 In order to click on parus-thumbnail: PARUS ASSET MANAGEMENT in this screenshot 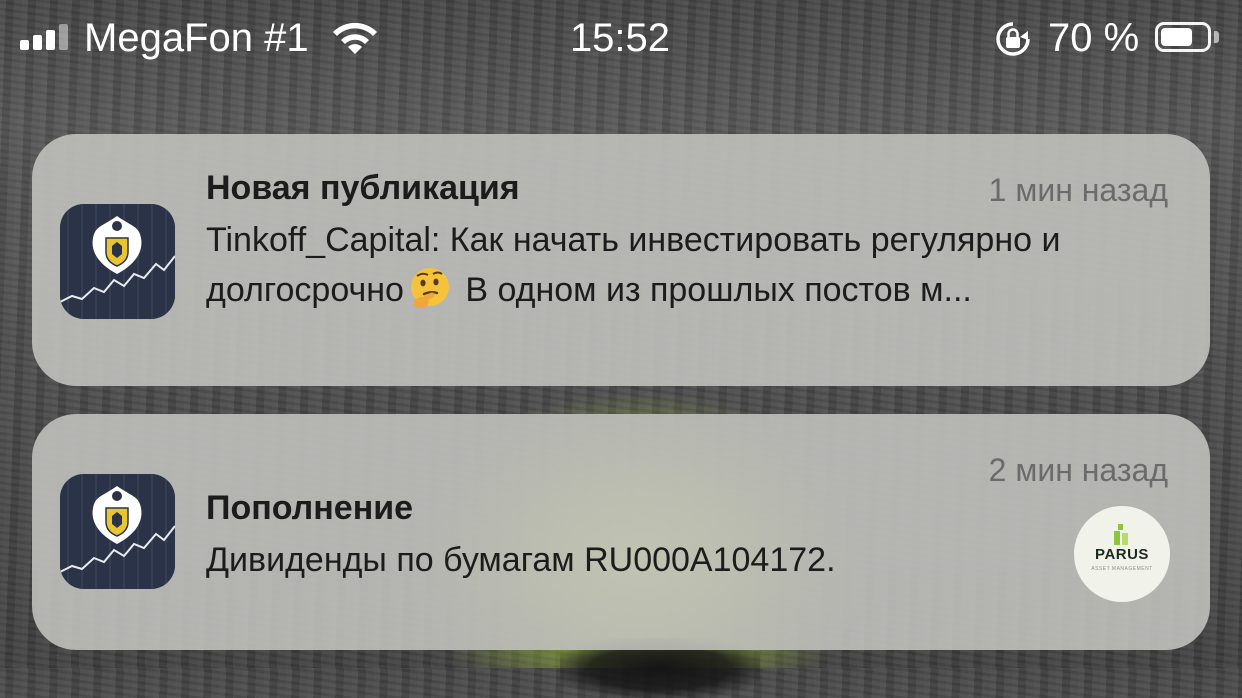, I will do `click(1122, 554)`.